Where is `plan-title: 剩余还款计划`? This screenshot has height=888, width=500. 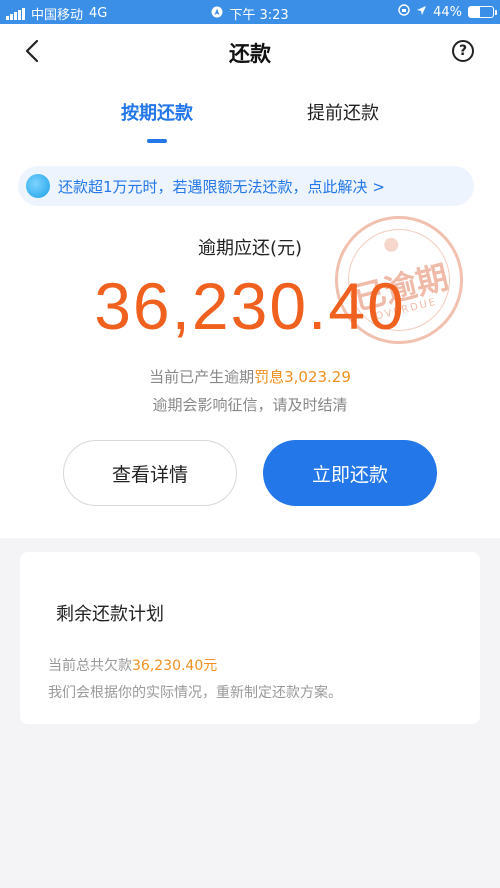
plan-title: 剩余还款计划 is located at coordinates (110, 614).